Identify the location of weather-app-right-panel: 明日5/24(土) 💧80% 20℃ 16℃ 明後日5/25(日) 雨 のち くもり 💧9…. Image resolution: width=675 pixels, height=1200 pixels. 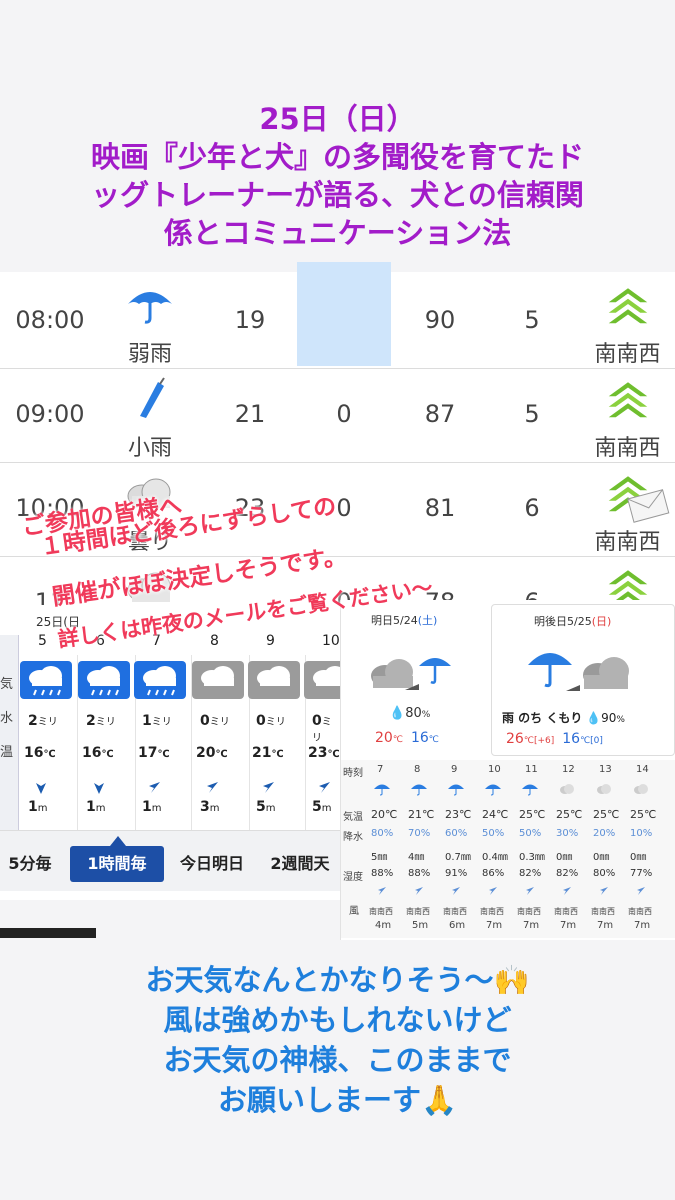
(507, 770).